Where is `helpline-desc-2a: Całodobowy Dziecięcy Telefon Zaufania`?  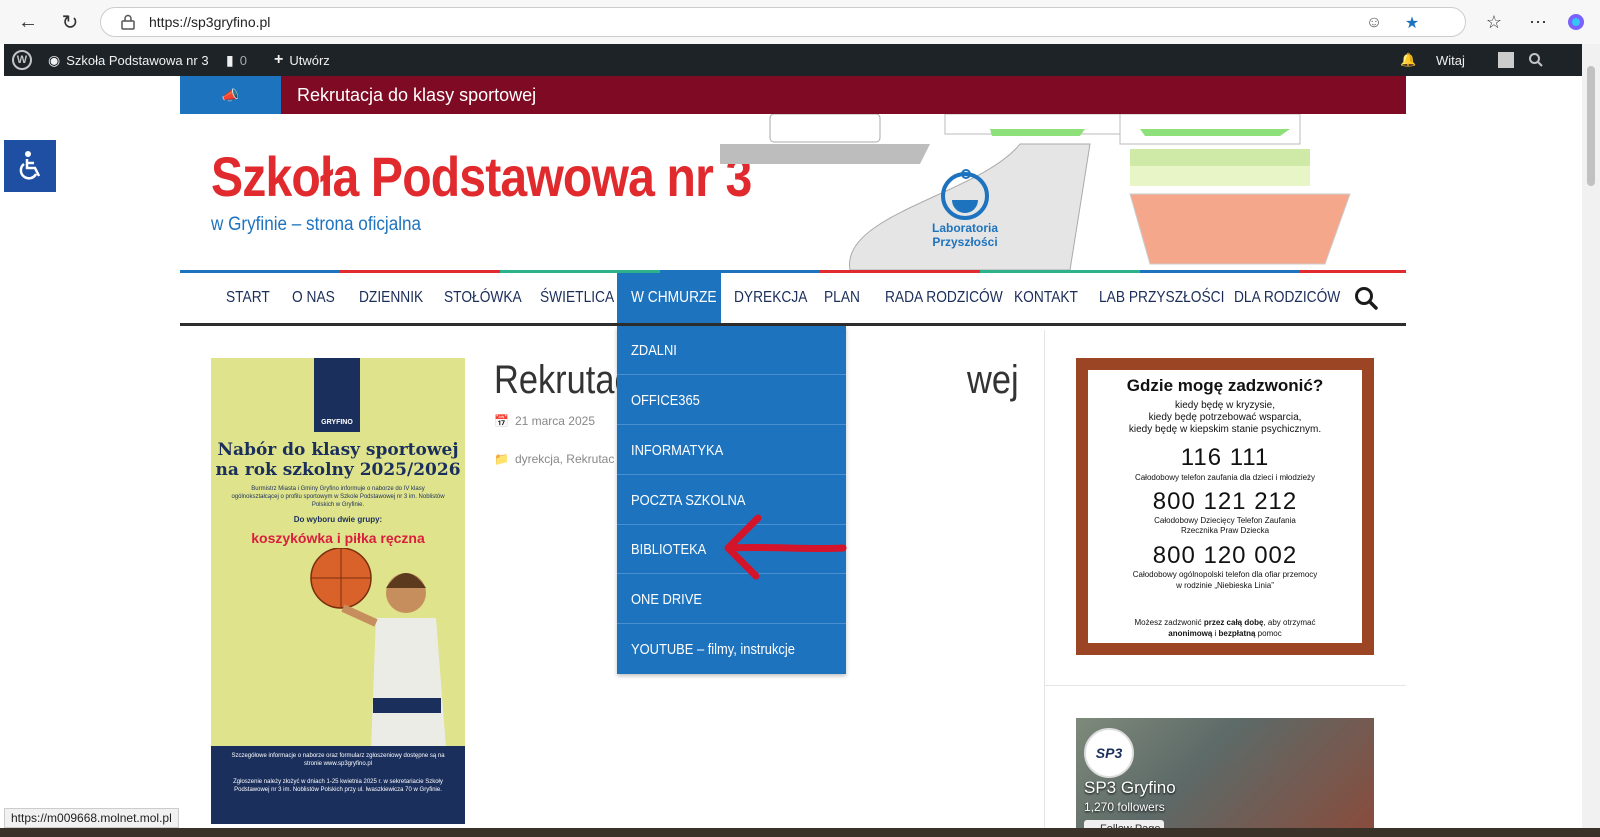 helpline-desc-2a: Całodobowy Dziecięcy Telefon Zaufania is located at coordinates (1225, 520).